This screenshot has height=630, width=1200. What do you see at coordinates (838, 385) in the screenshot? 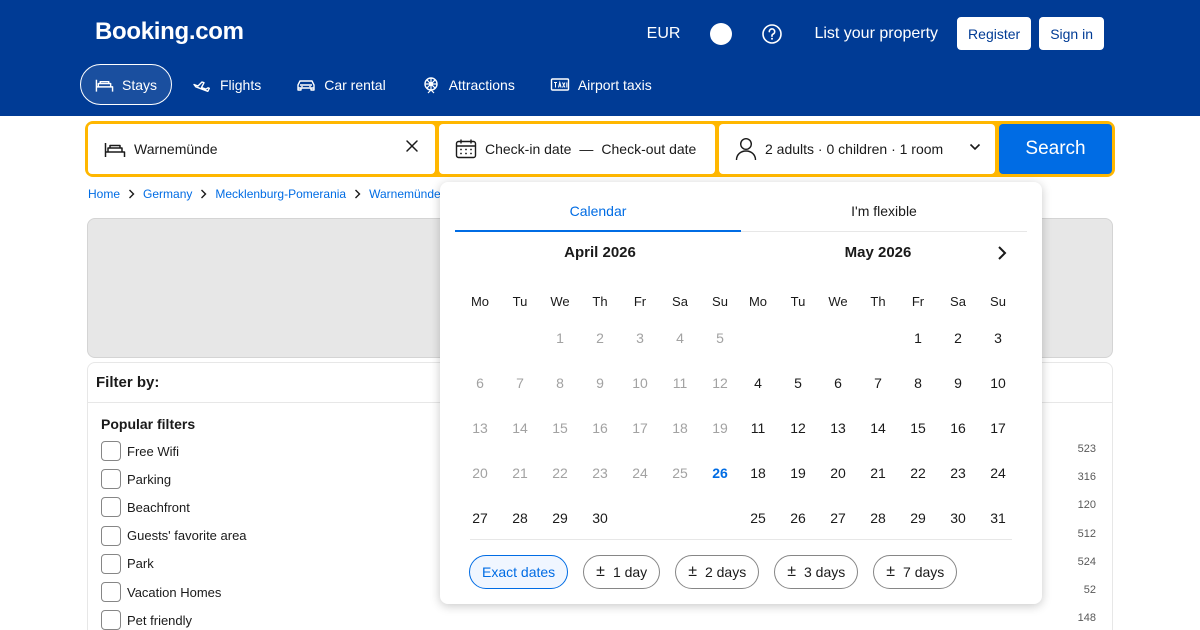
I see `calendar-day: 6` at bounding box center [838, 385].